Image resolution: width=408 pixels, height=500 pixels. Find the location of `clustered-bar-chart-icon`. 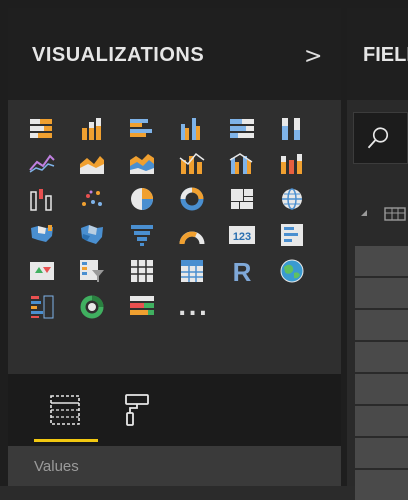

clustered-bar-chart-icon is located at coordinates (142, 129).